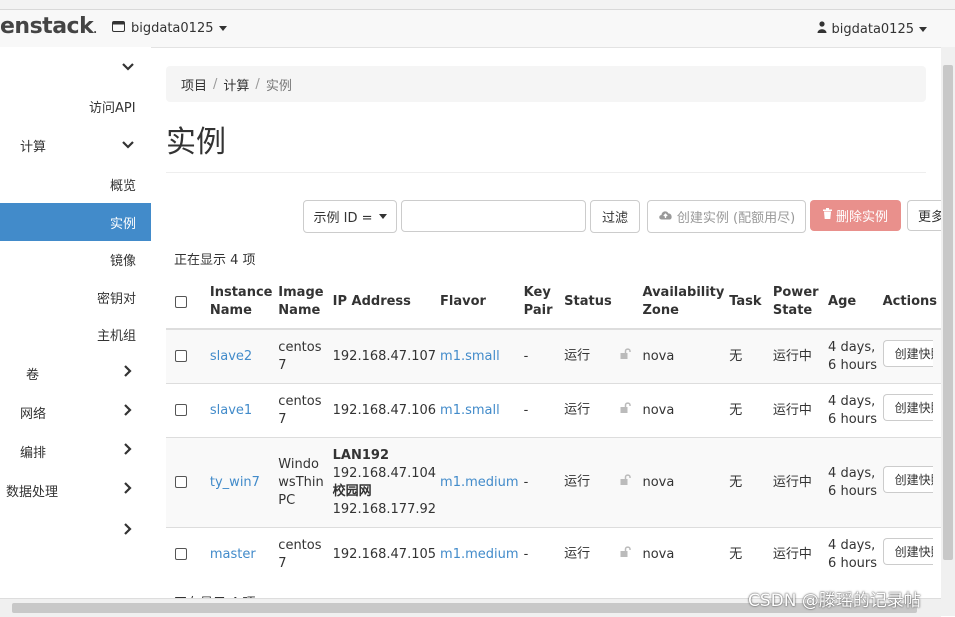 This screenshot has height=617, width=955. I want to click on ip-address: 192.168.47.107, so click(386, 356).